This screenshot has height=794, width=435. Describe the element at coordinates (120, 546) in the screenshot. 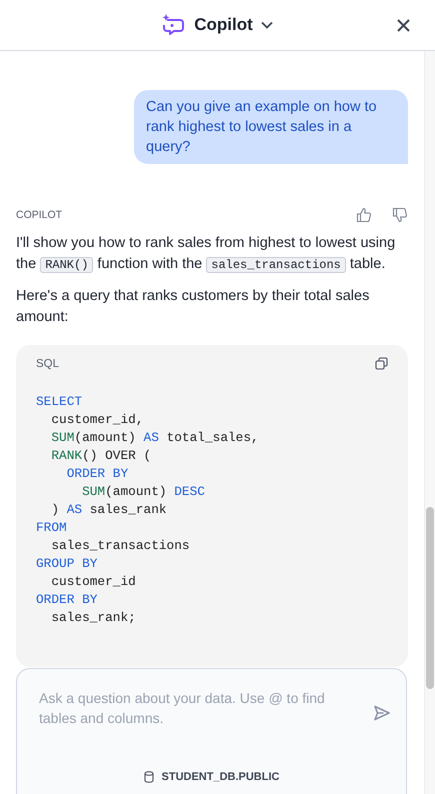

I see `code-line: sales_transactions` at that location.